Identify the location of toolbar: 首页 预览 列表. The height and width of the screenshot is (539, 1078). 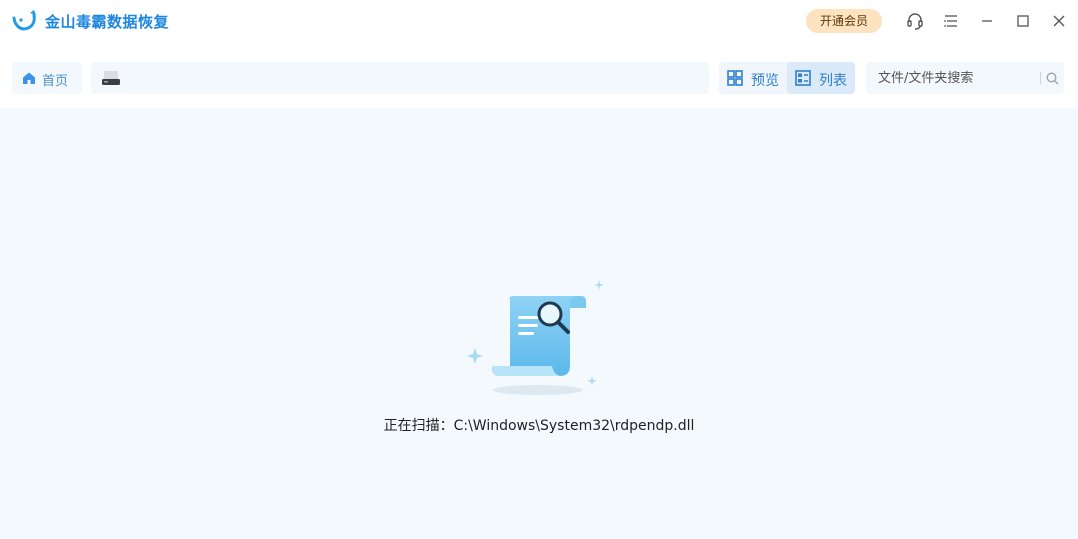
(539, 78).